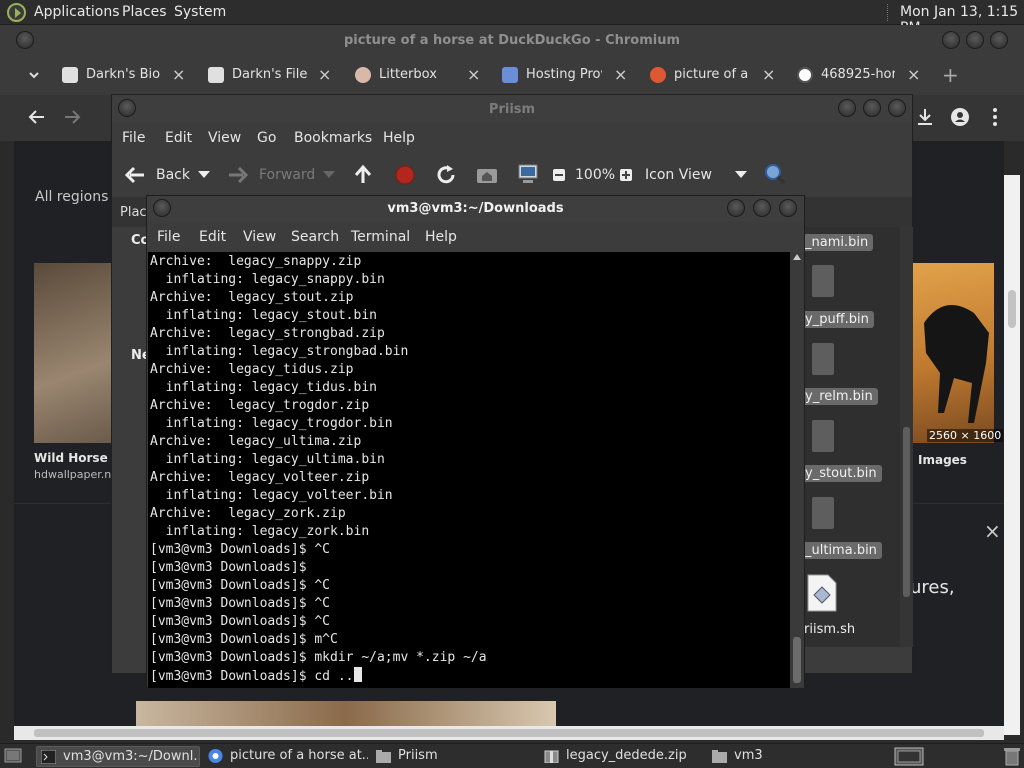 This screenshot has height=768, width=1024. Describe the element at coordinates (797, 470) in the screenshot. I see `terminal-scrollbar` at that location.